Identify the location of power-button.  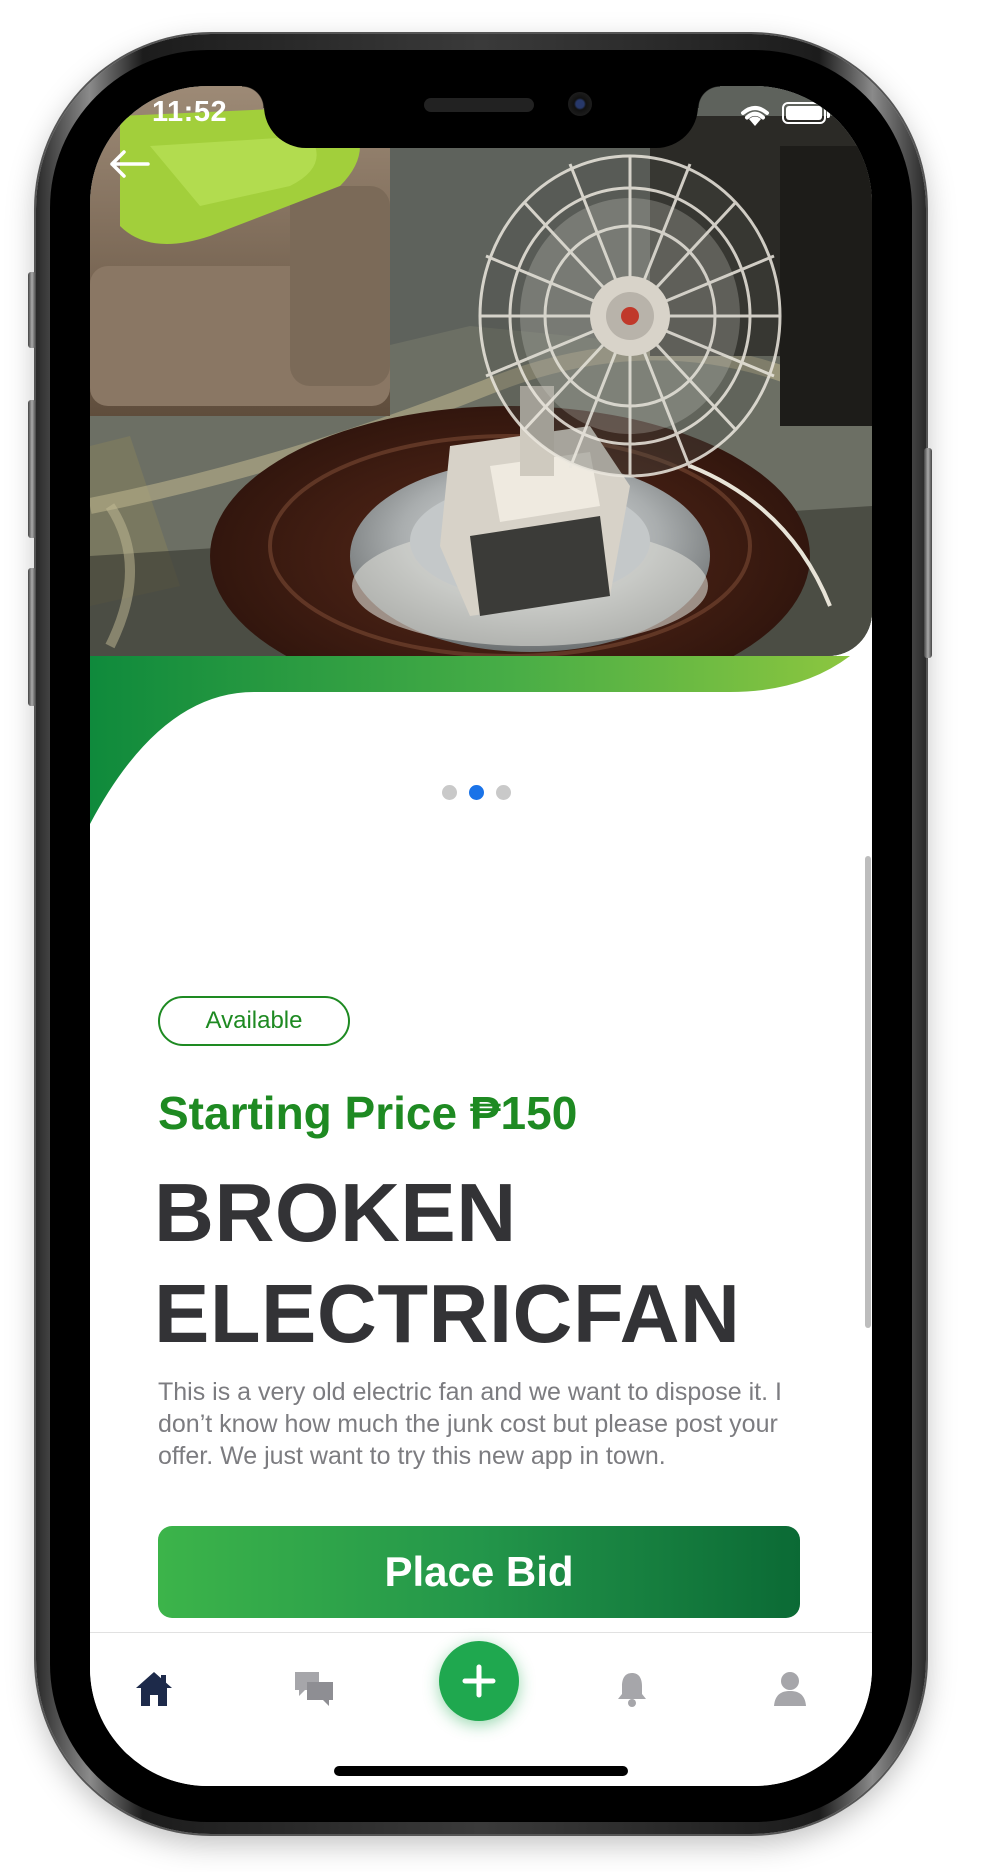
(928, 553).